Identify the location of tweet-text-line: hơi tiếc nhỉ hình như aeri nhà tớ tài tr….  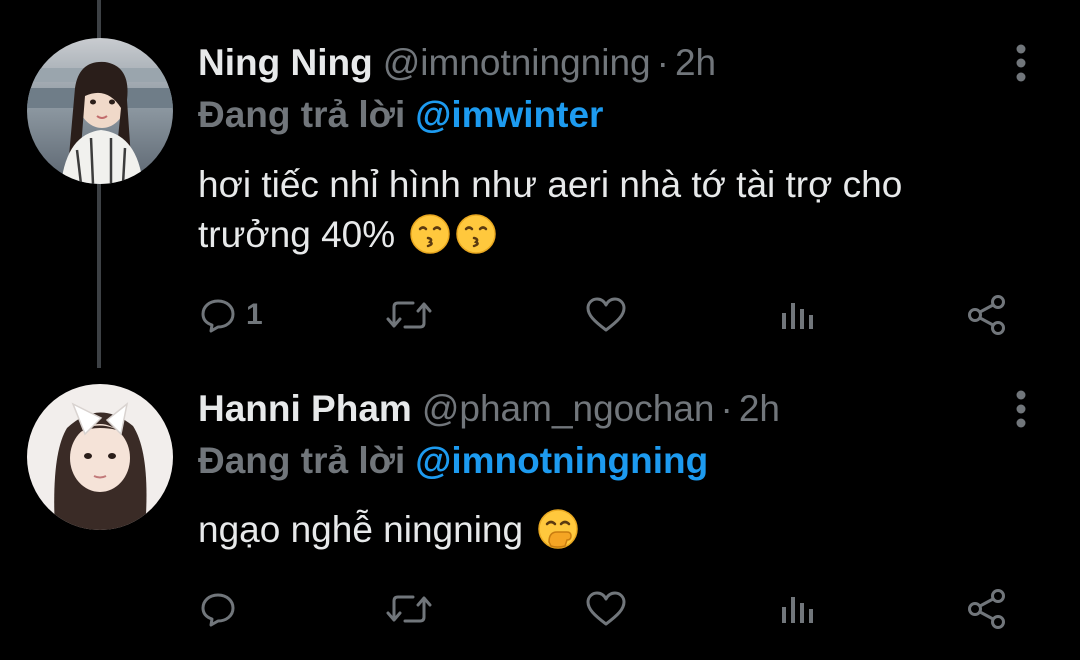
(550, 184).